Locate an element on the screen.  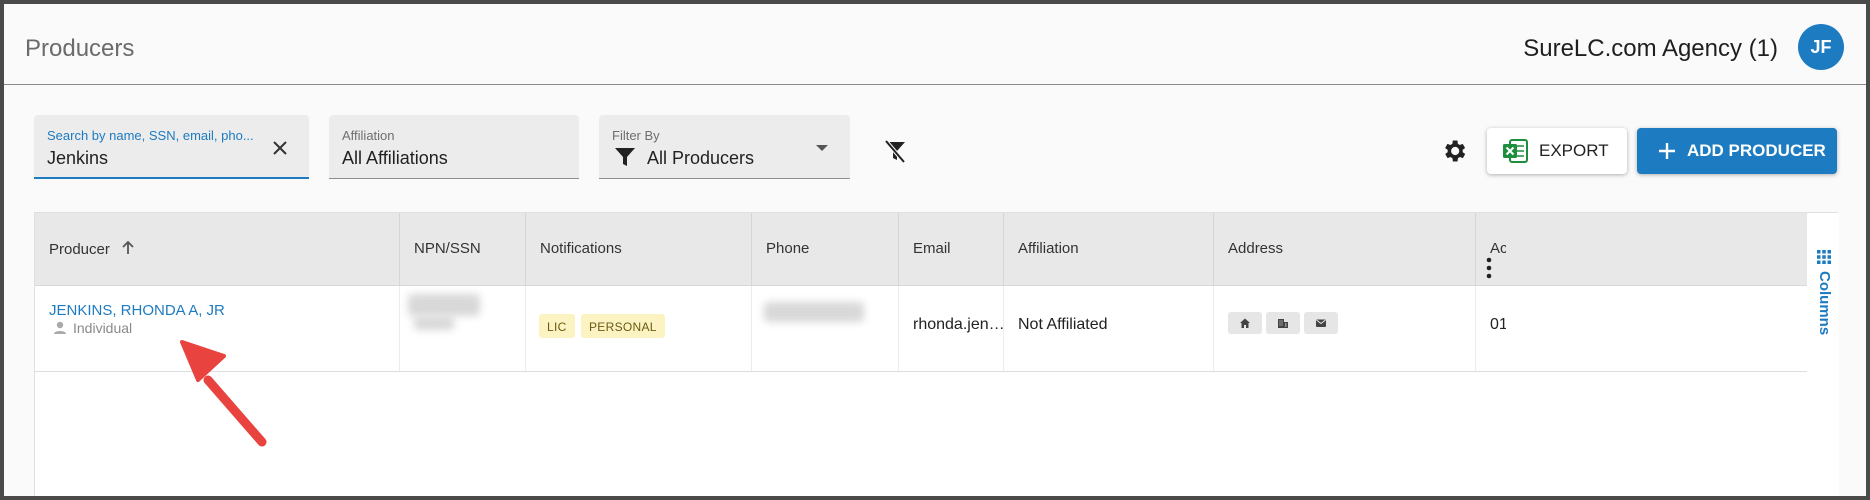
avatar: JF is located at coordinates (1821, 47).